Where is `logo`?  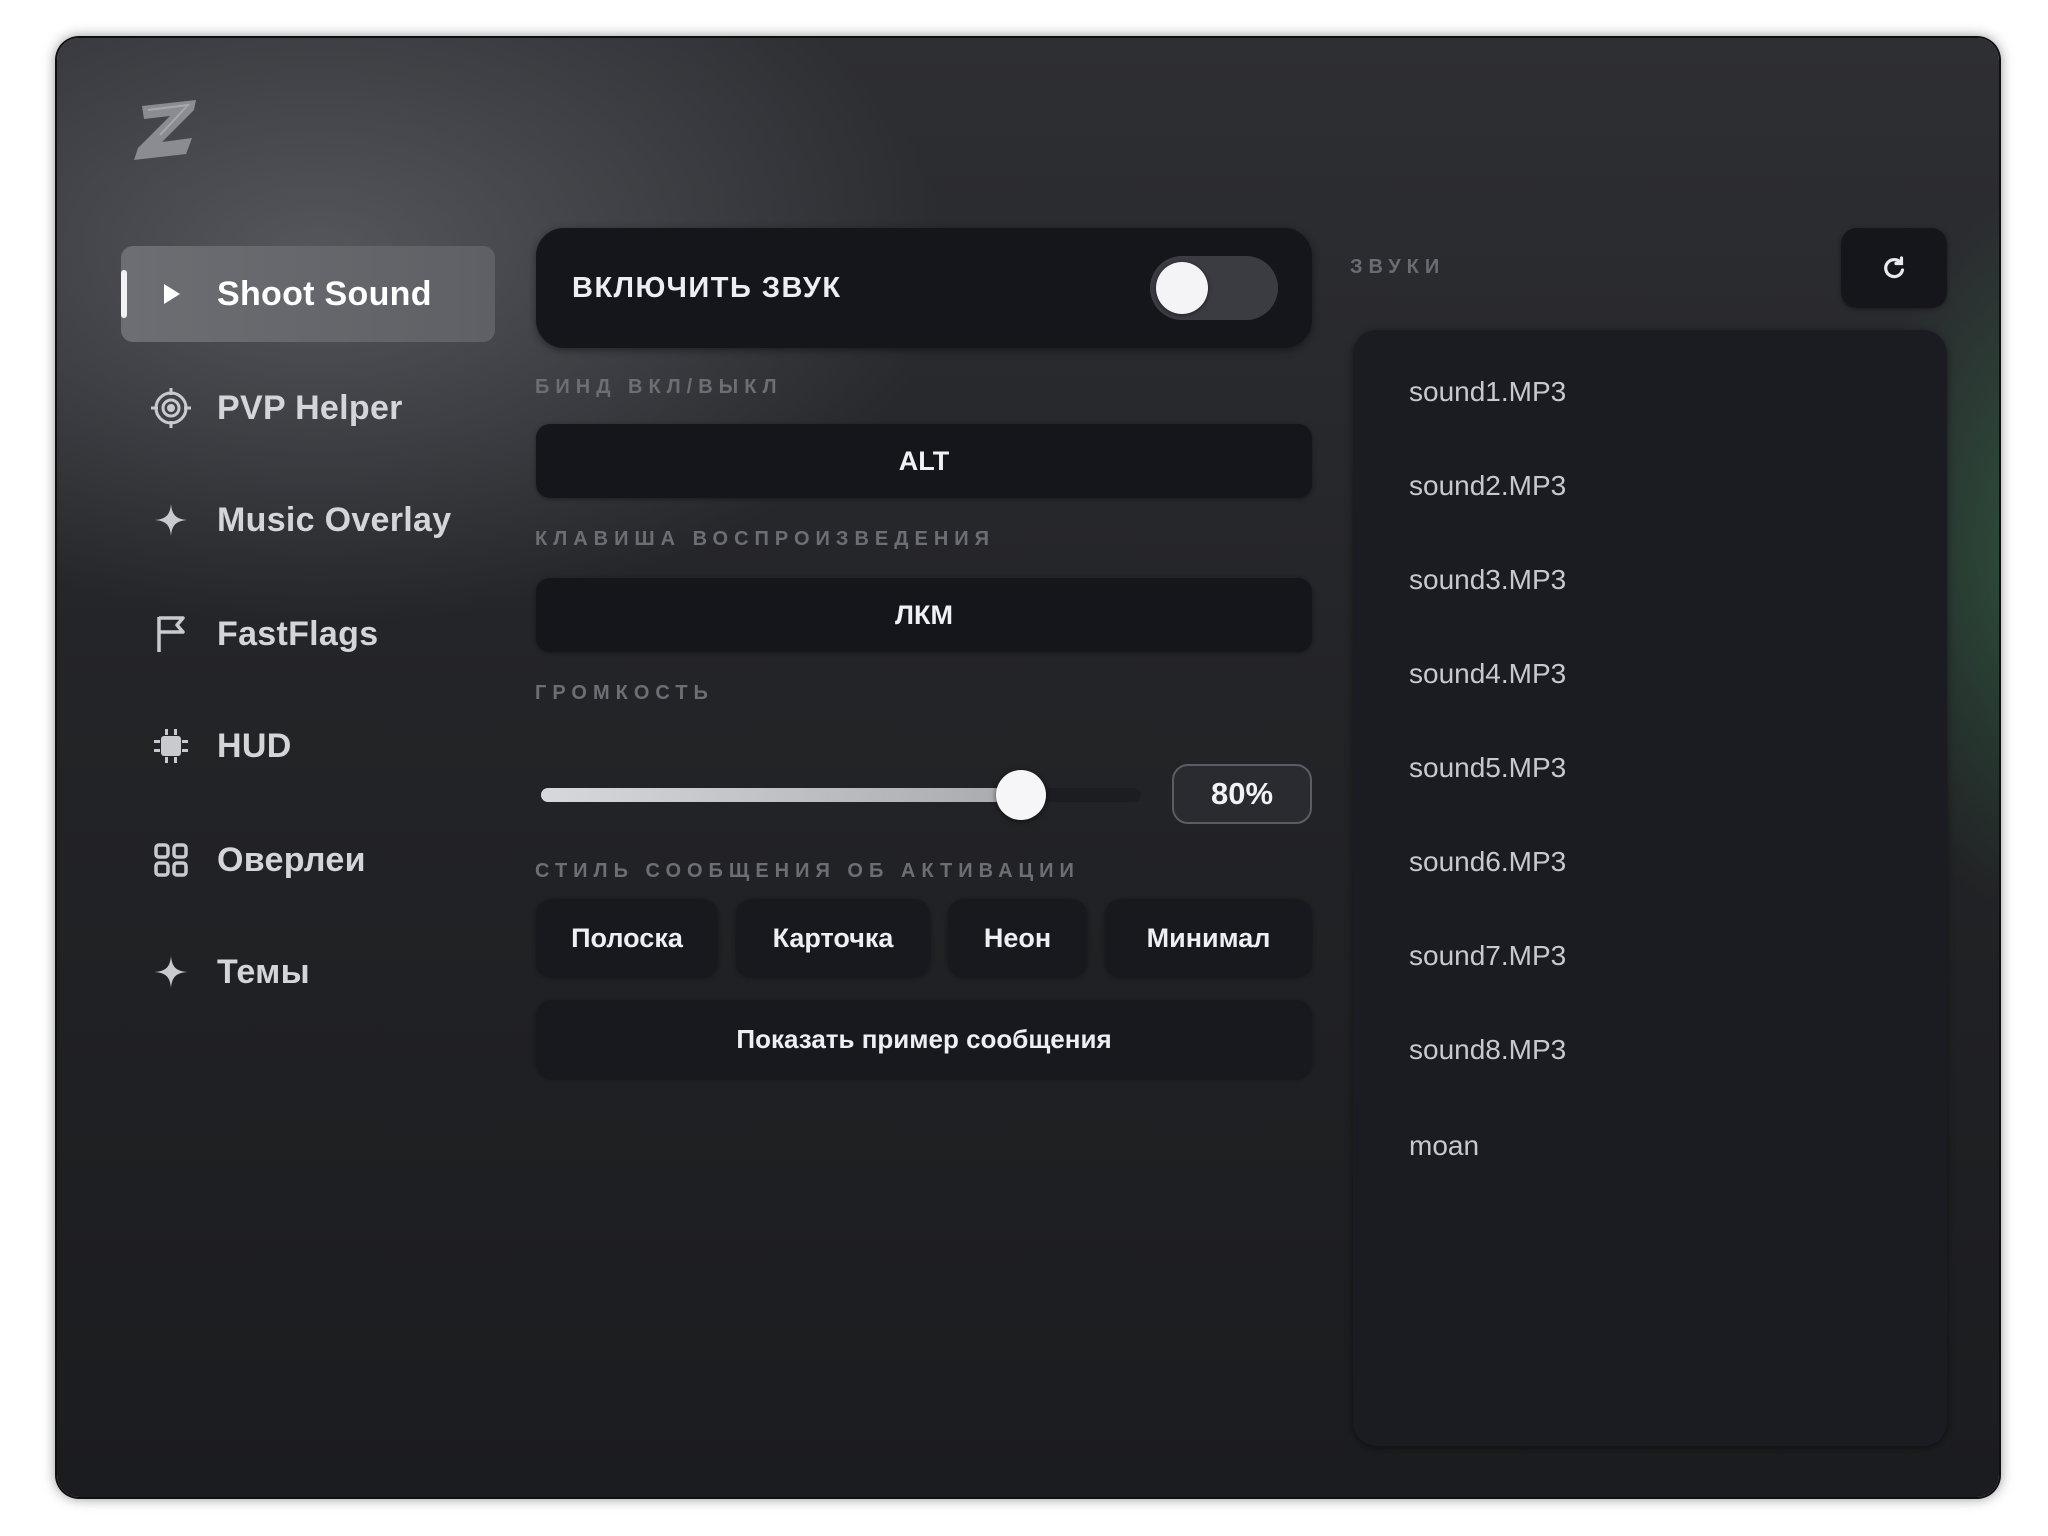 logo is located at coordinates (165, 130).